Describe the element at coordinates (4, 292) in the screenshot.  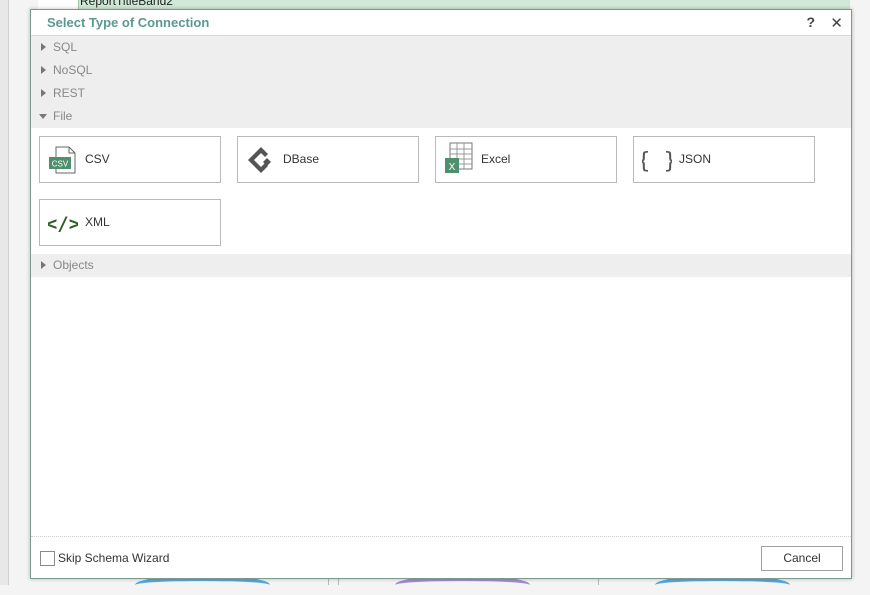
I see `designer-left-ruler` at that location.